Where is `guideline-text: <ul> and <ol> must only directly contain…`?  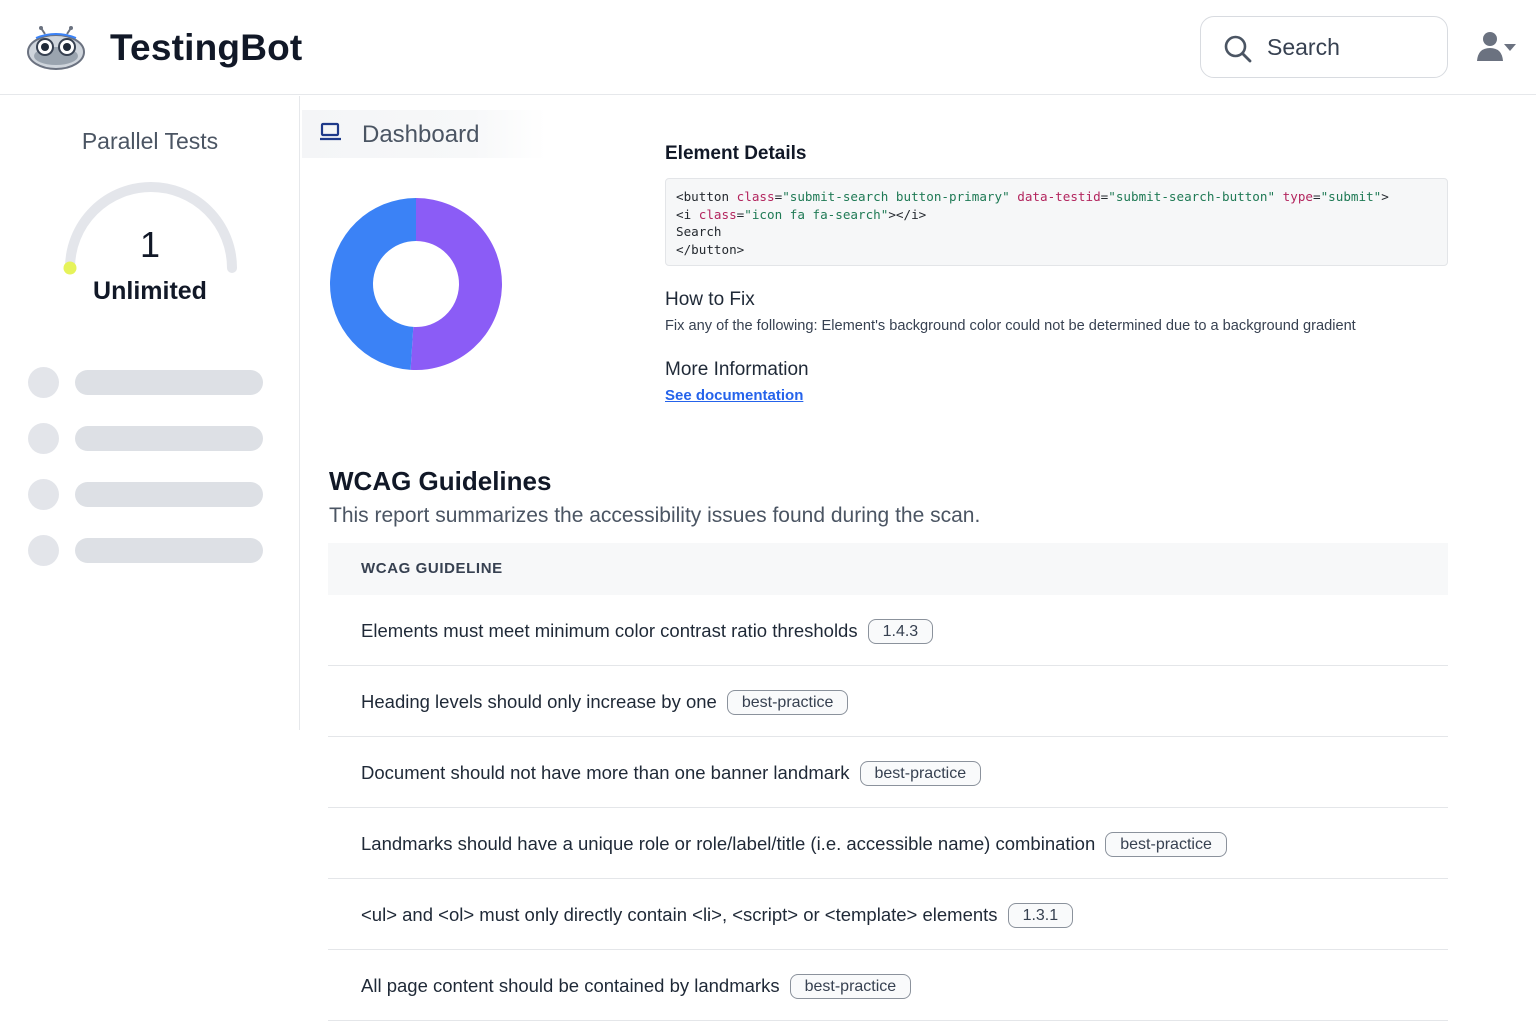
guideline-text: <ul> and <ol> must only directly contain… is located at coordinates (679, 914).